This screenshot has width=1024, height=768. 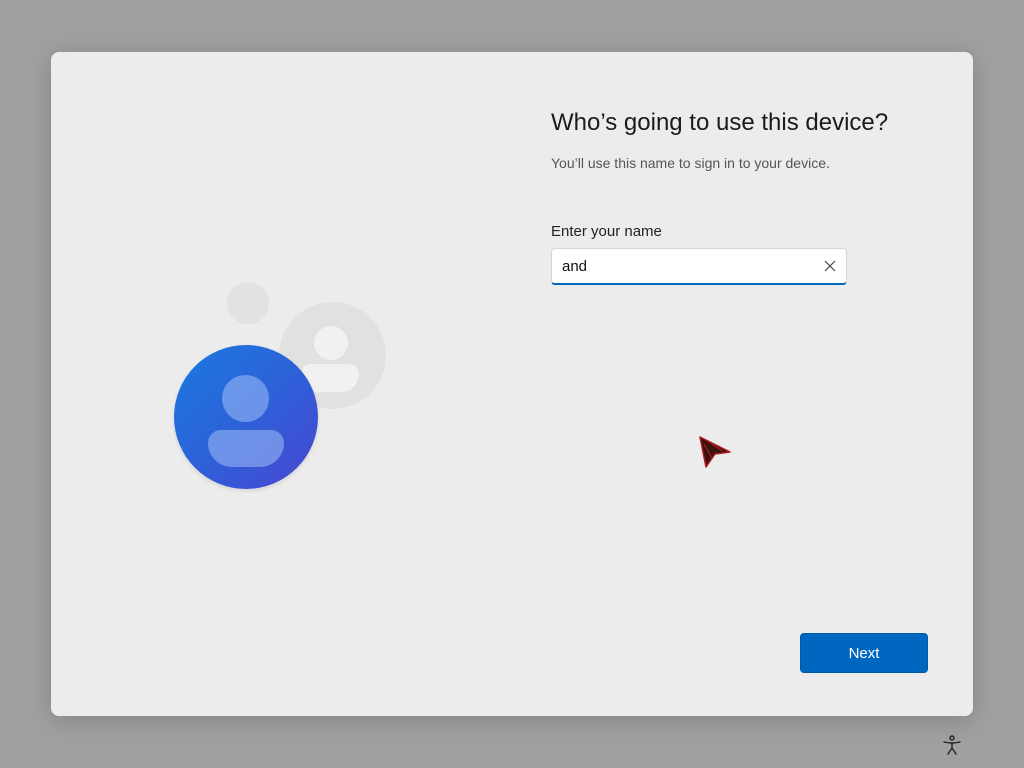 What do you see at coordinates (687, 266) in the screenshot?
I see `name-input` at bounding box center [687, 266].